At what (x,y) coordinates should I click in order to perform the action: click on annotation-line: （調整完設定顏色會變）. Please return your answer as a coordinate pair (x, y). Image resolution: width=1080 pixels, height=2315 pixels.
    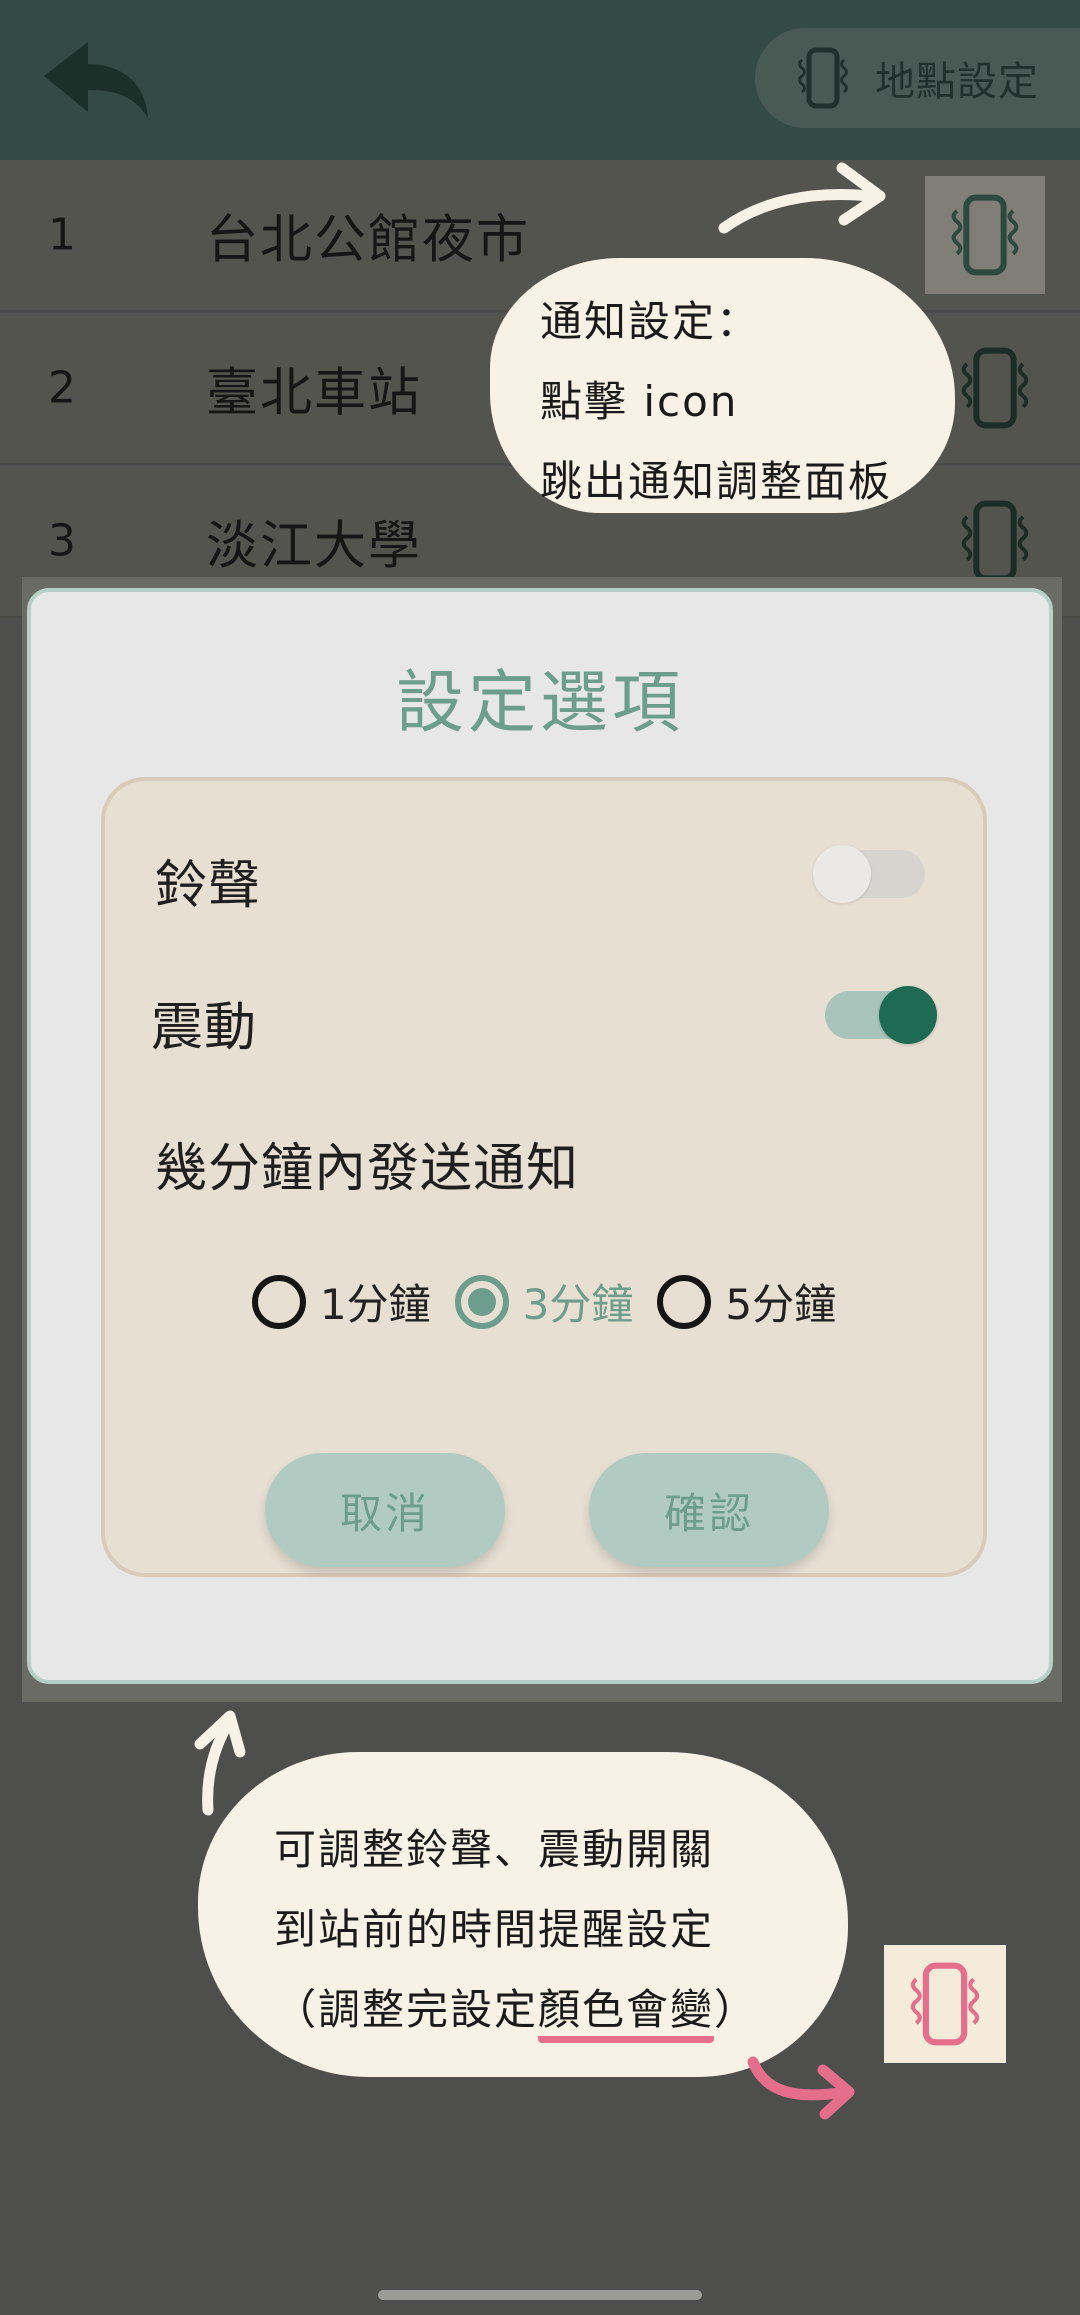
    Looking at the image, I should click on (561, 2010).